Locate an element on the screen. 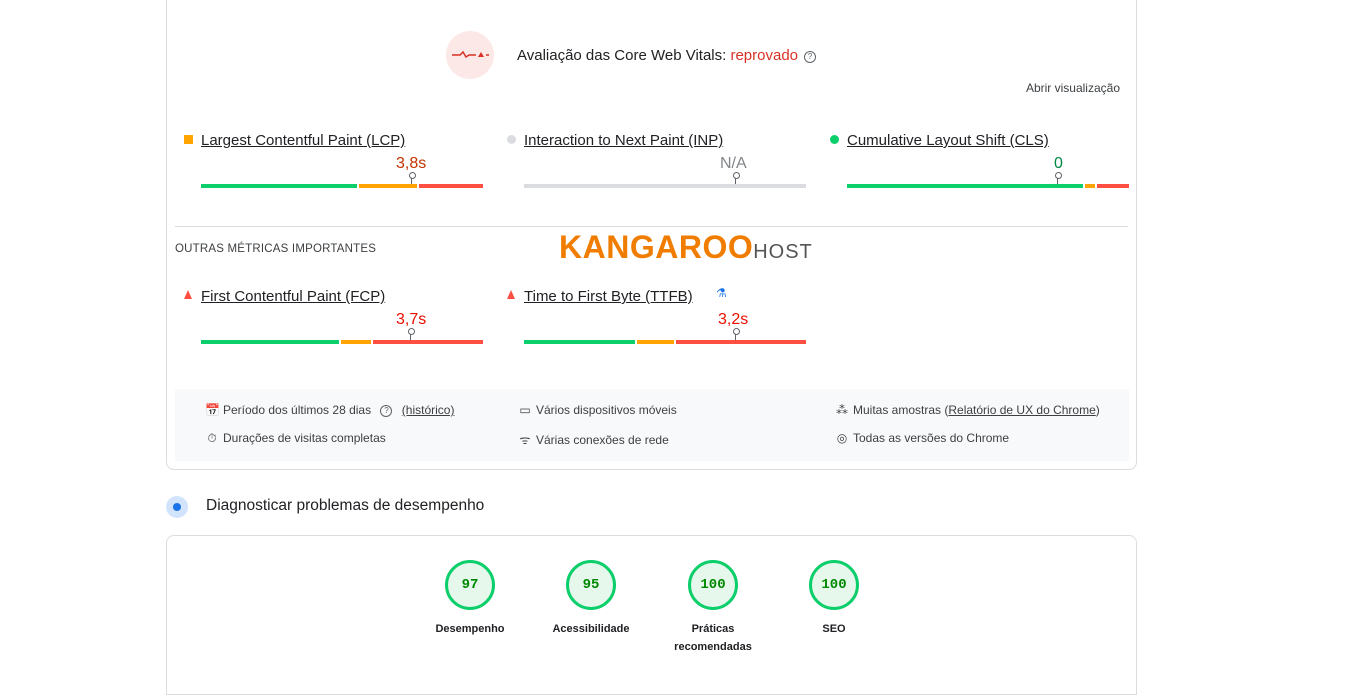 This screenshot has height=695, width=1350. gauge-seo: 100 SEO is located at coordinates (834, 599).